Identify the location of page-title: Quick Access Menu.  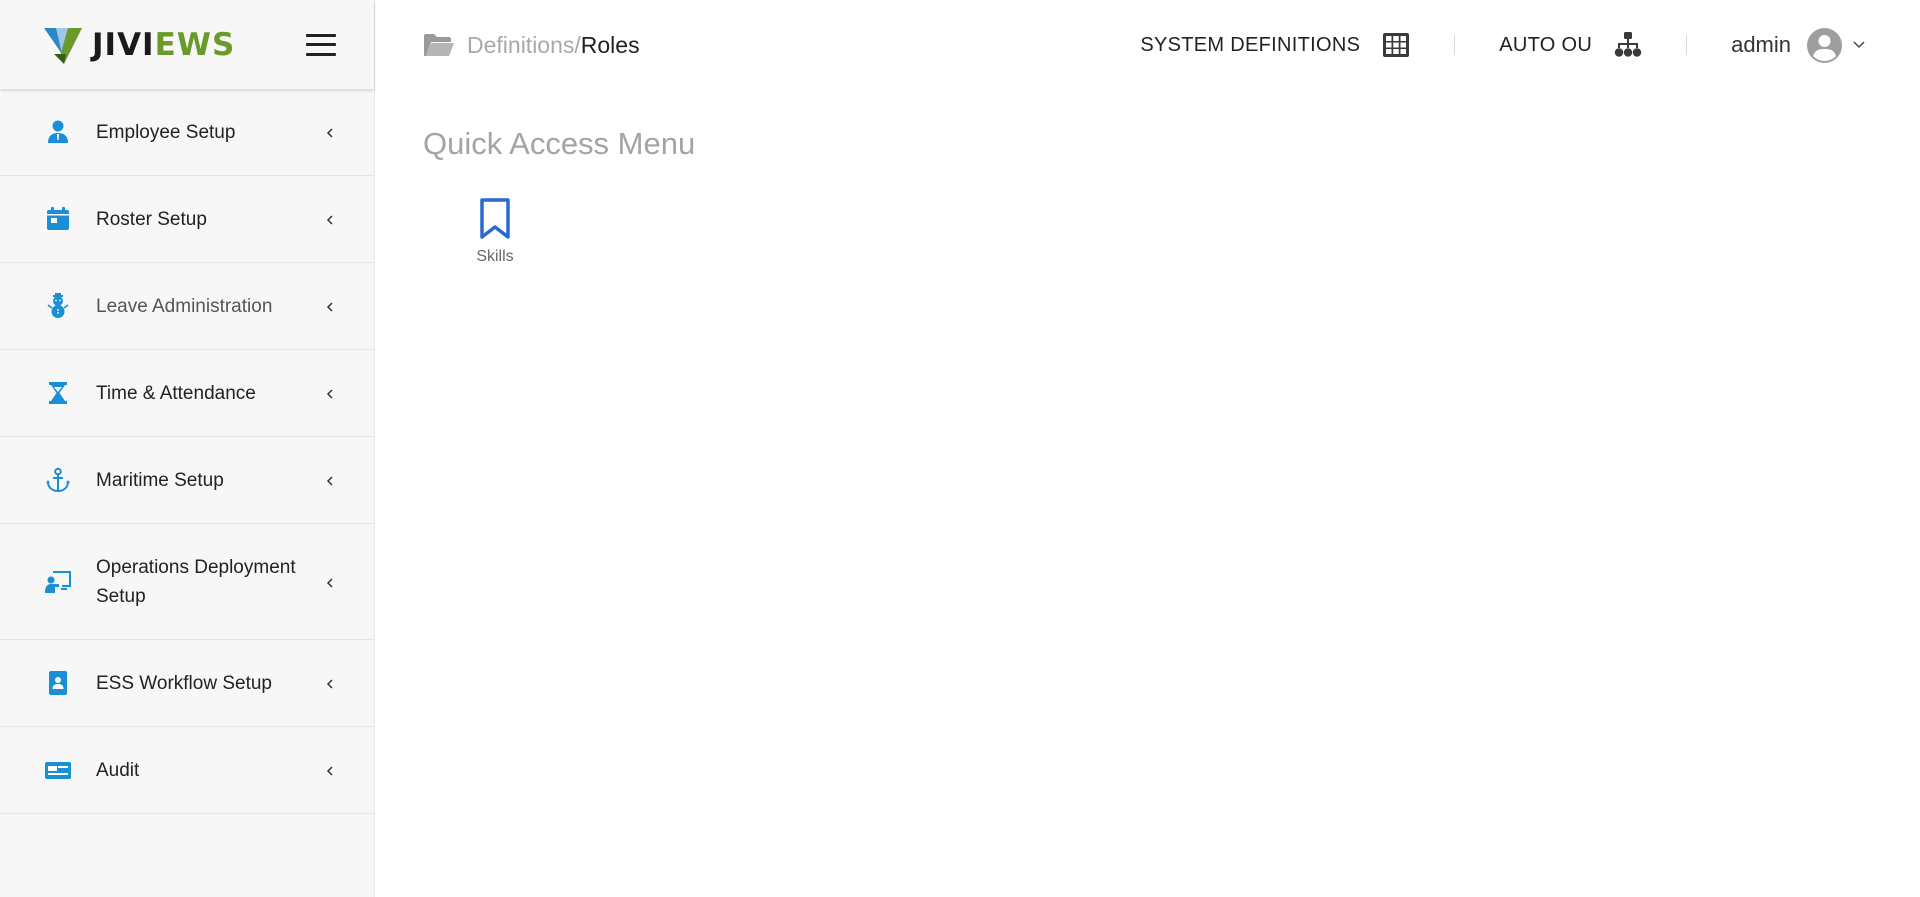
(559, 143).